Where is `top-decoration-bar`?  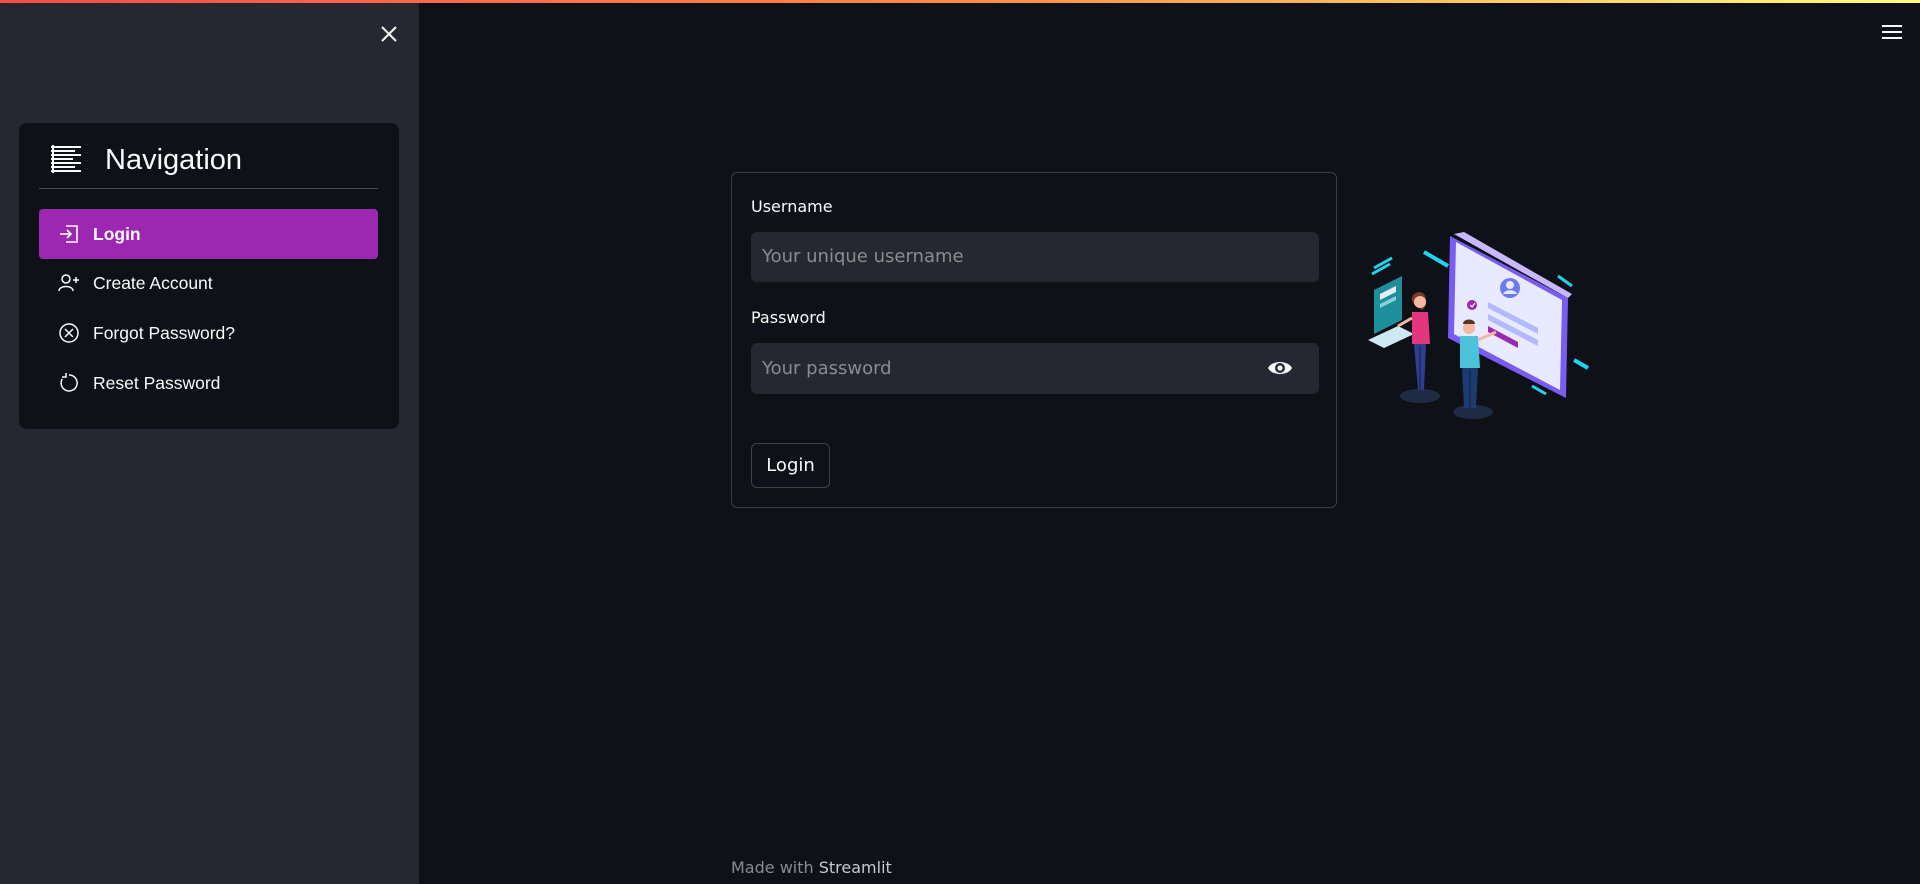 top-decoration-bar is located at coordinates (960, 1).